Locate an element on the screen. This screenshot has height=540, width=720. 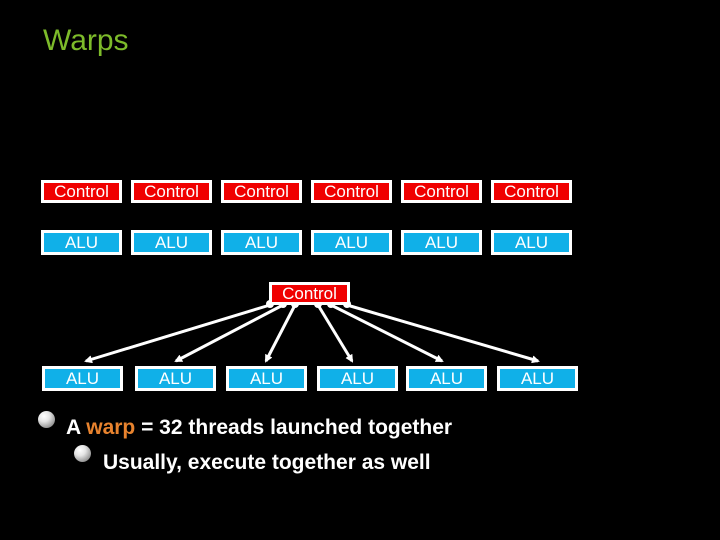
sub-bullet-icon is located at coordinates (82, 453).